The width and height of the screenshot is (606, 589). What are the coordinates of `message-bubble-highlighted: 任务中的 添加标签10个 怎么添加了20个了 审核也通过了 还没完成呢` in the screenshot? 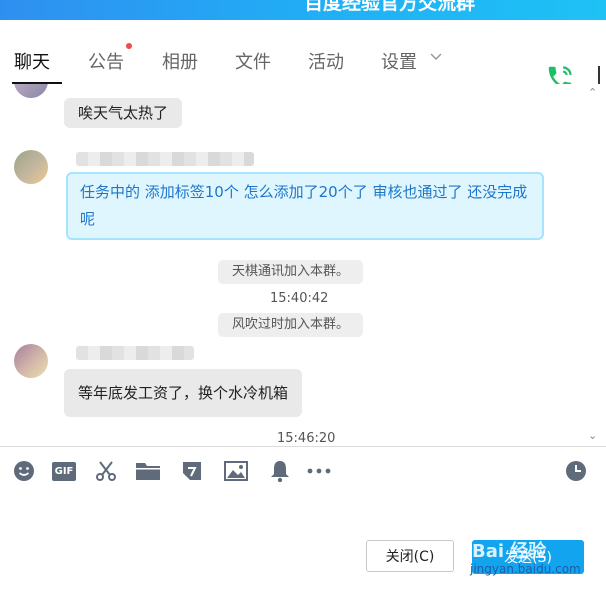 It's located at (305, 206).